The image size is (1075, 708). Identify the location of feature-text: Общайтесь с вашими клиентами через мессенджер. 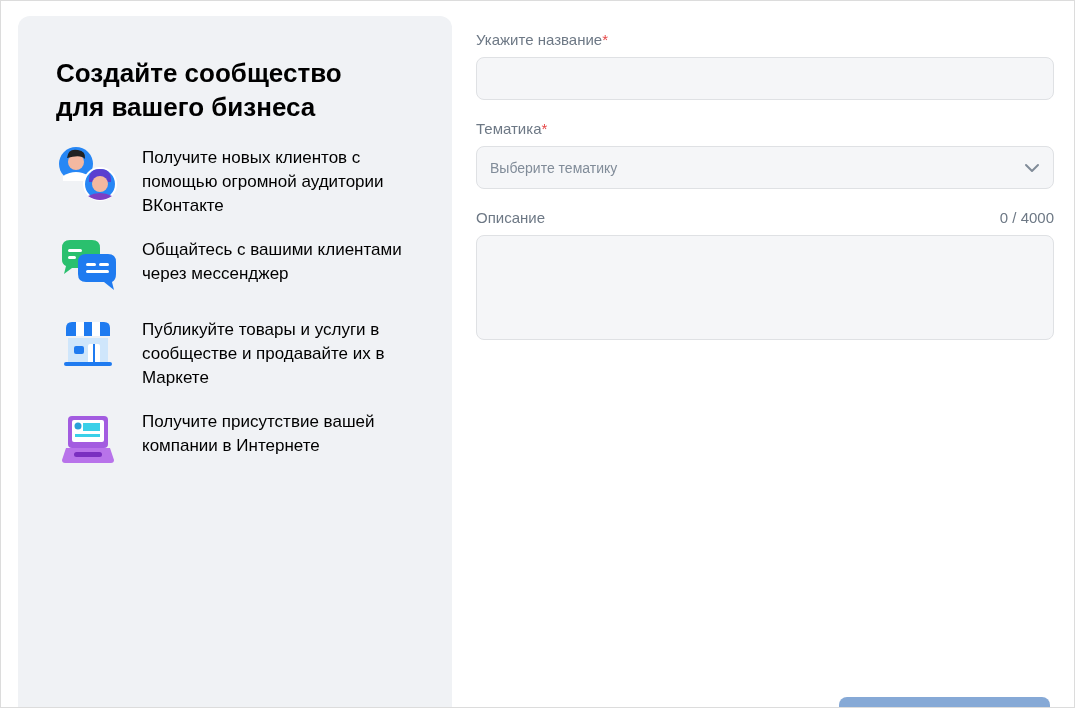
(272, 262).